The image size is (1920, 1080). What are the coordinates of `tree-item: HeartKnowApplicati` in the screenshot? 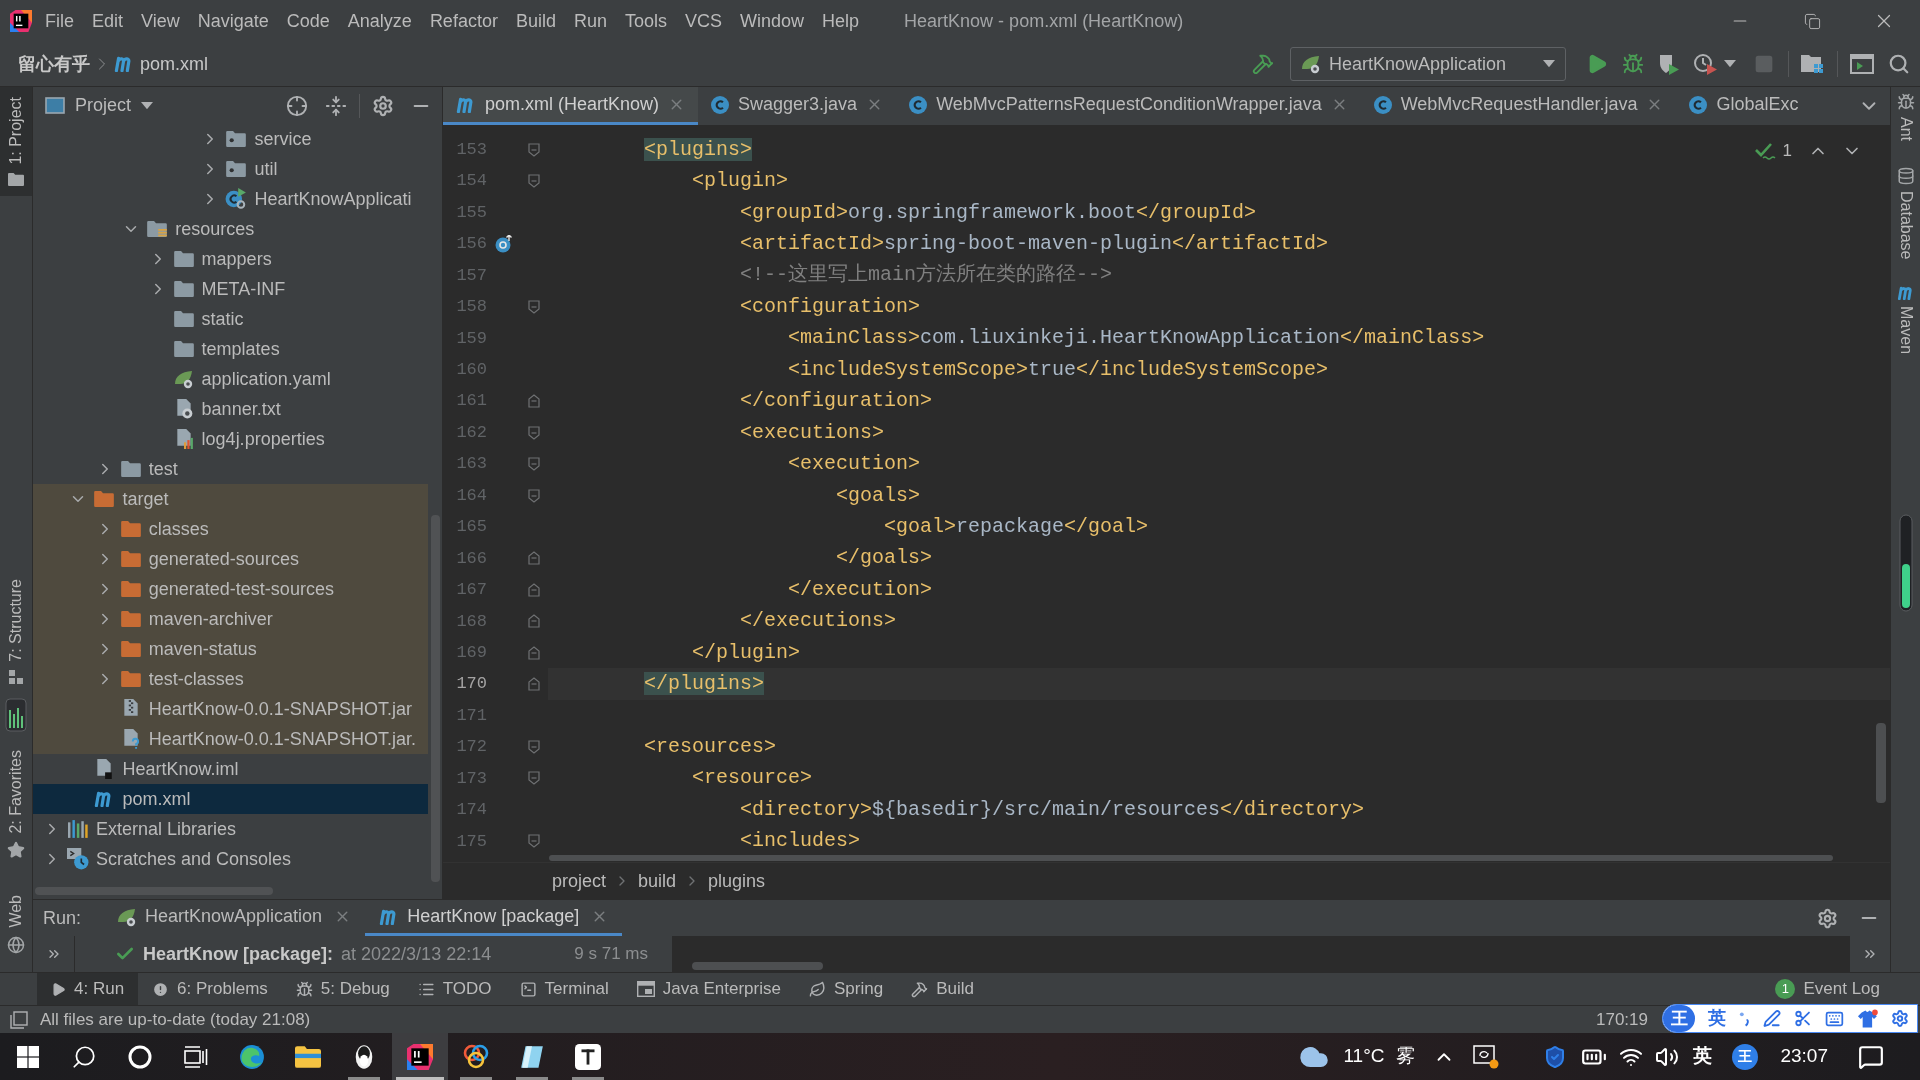 It's located at (230, 199).